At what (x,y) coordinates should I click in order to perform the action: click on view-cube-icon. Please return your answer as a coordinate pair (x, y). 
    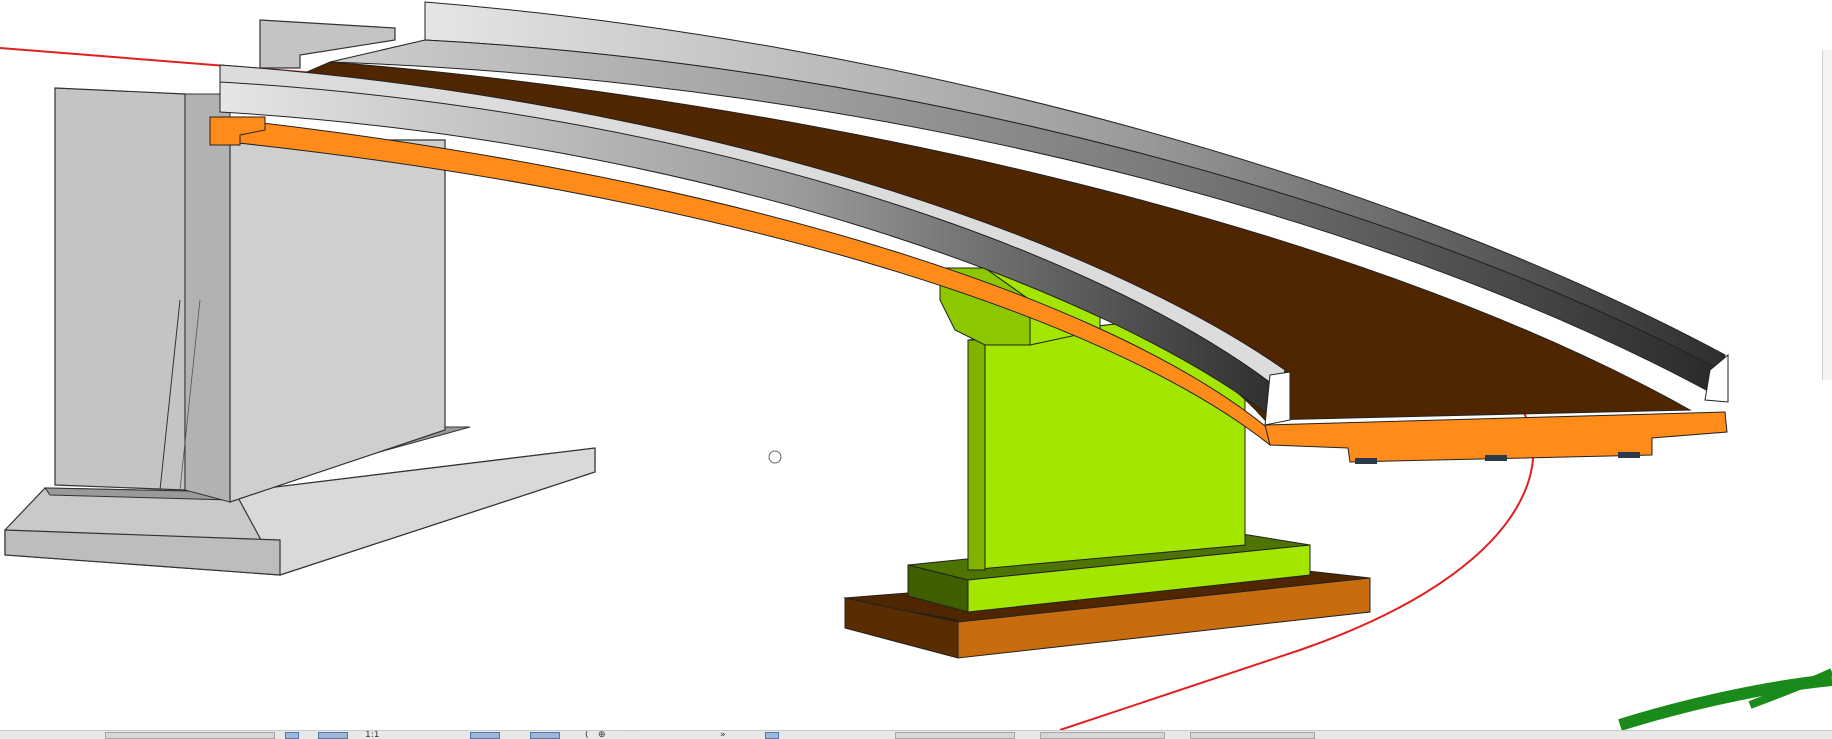
    Looking at the image, I should click on (1725, 699).